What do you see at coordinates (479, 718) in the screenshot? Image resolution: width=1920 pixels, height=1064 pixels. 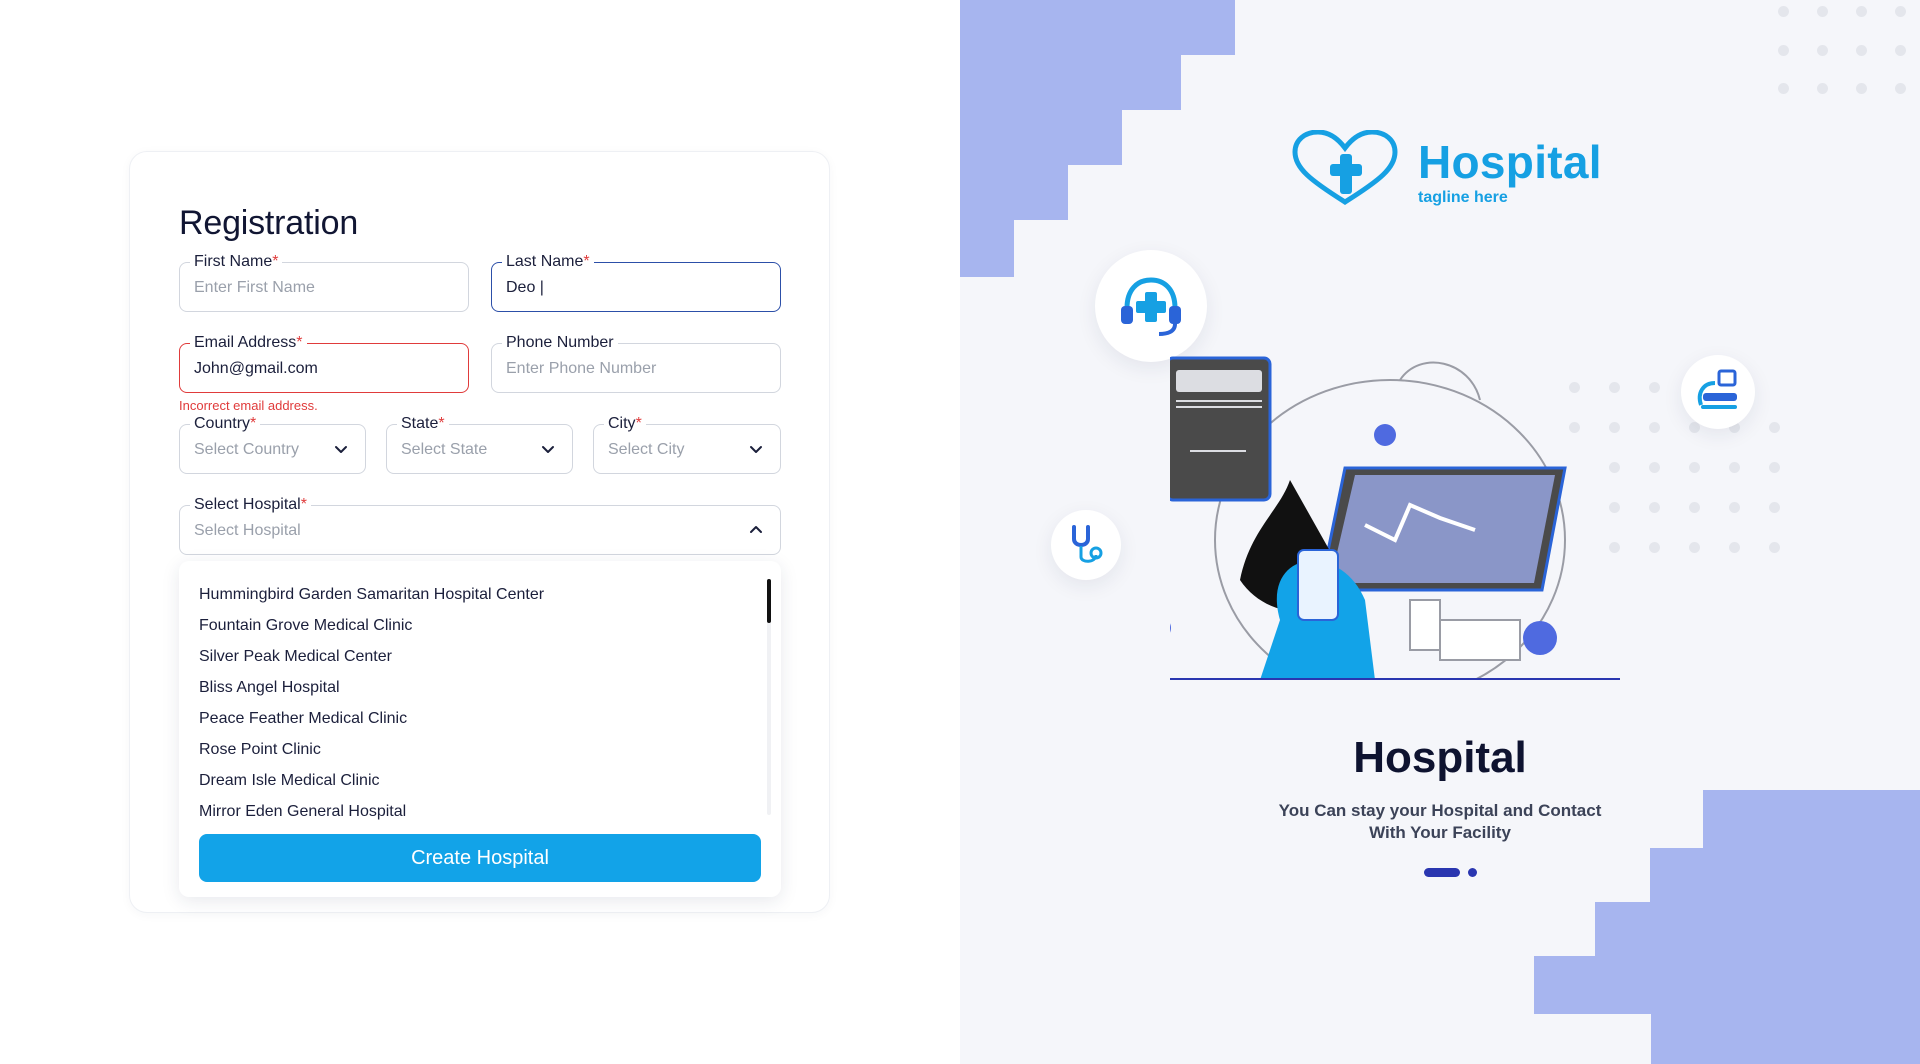 I see `hospital-option: Peace Feather Medical Clinic` at bounding box center [479, 718].